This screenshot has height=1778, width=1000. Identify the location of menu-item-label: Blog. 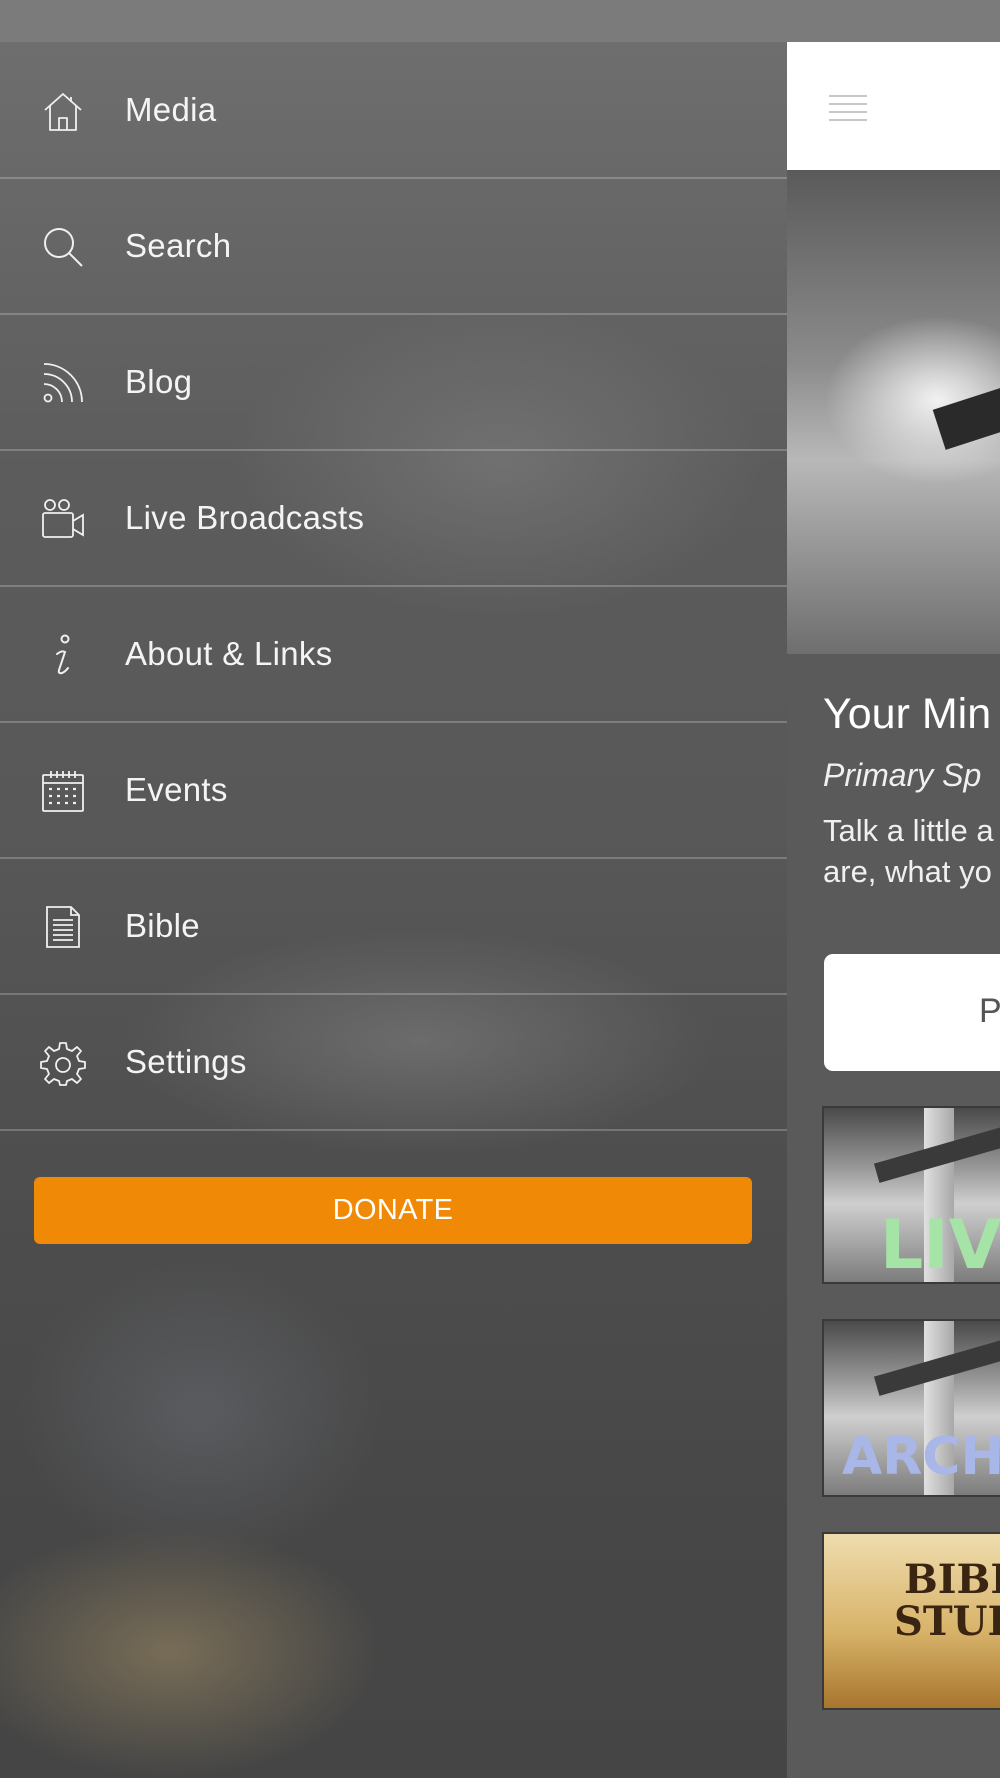
(159, 381).